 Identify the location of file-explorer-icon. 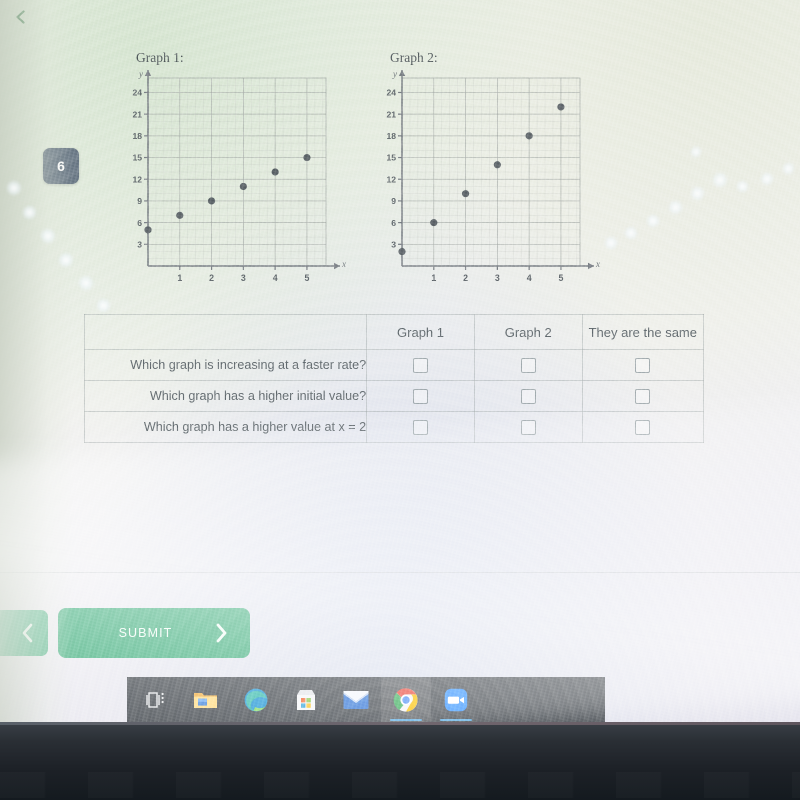
(205, 700).